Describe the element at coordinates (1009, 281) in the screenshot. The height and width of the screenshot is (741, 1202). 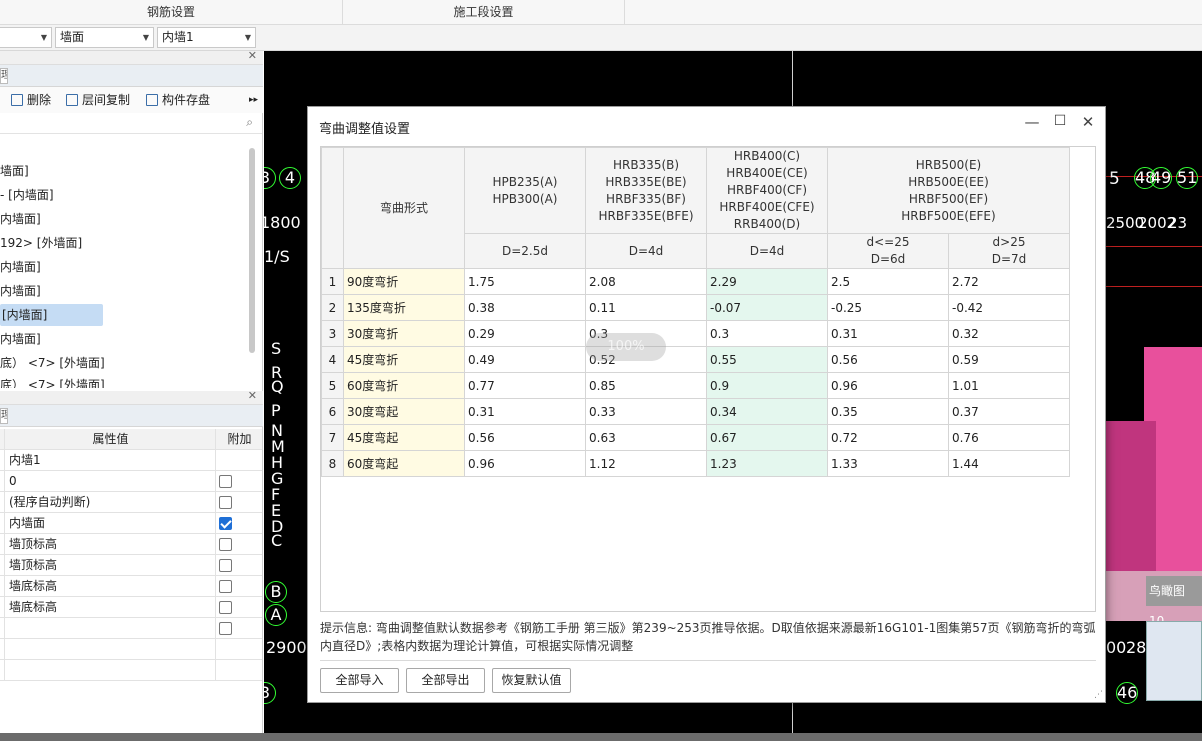
I see `value-cell: 2.72` at that location.